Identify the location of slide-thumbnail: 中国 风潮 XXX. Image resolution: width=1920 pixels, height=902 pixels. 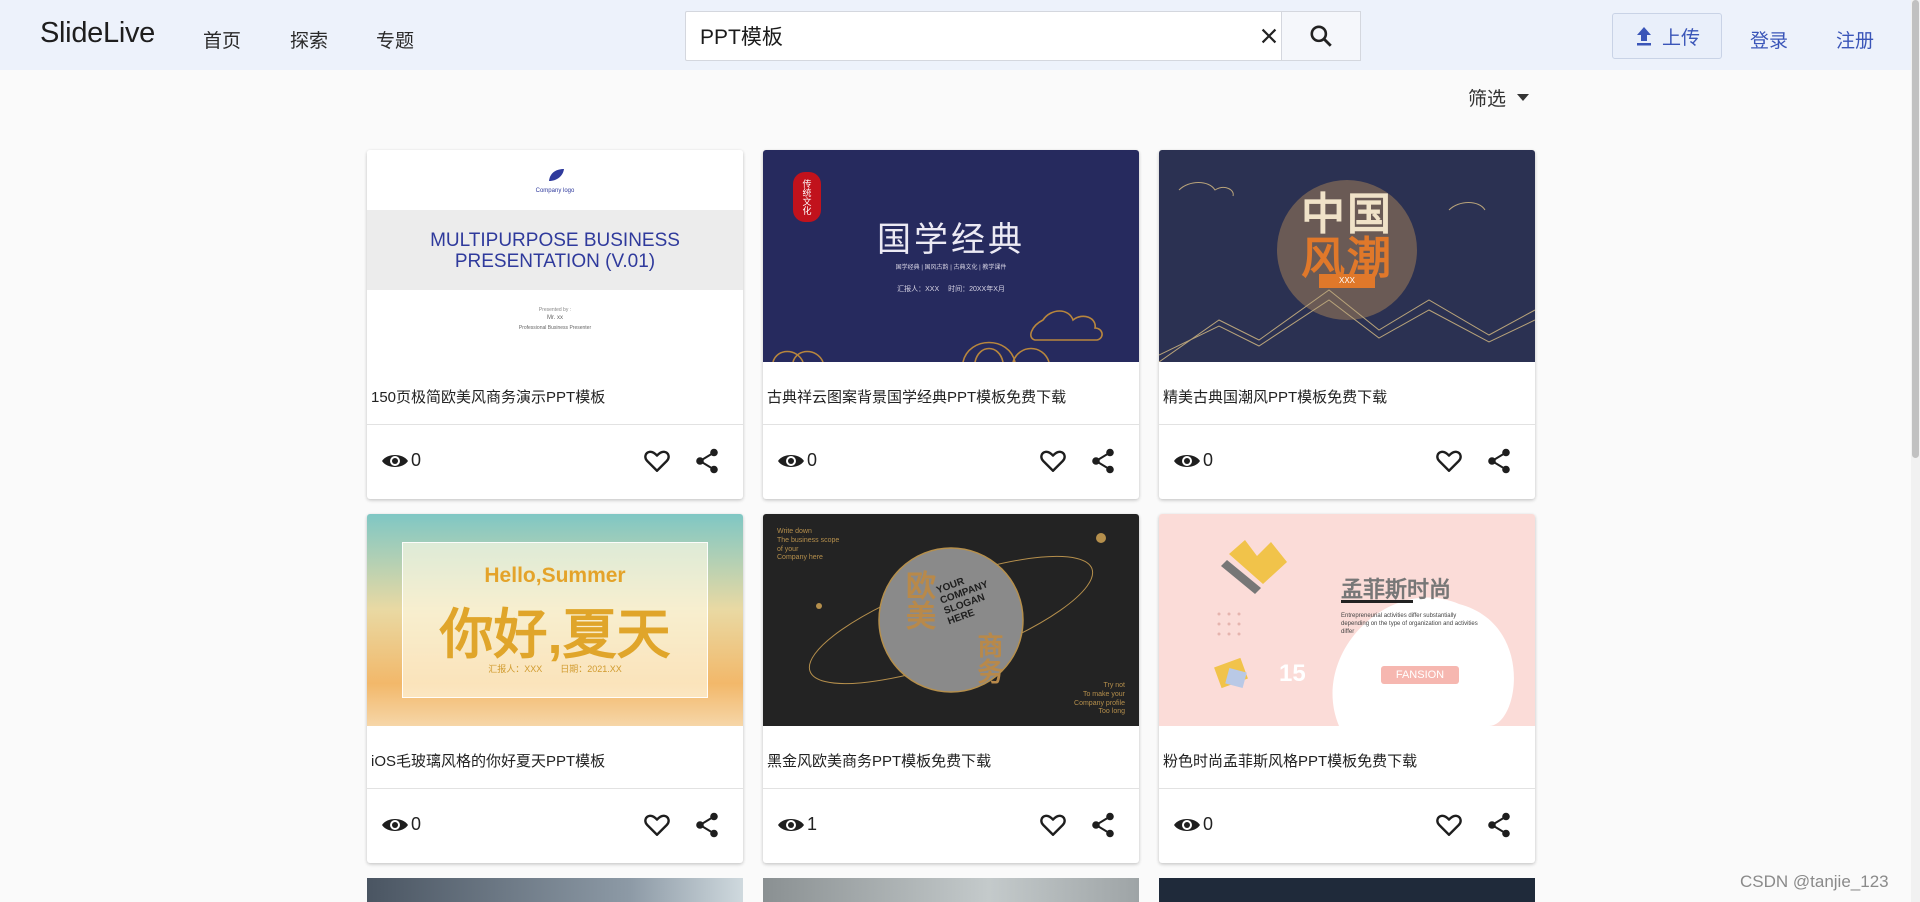
(1347, 256).